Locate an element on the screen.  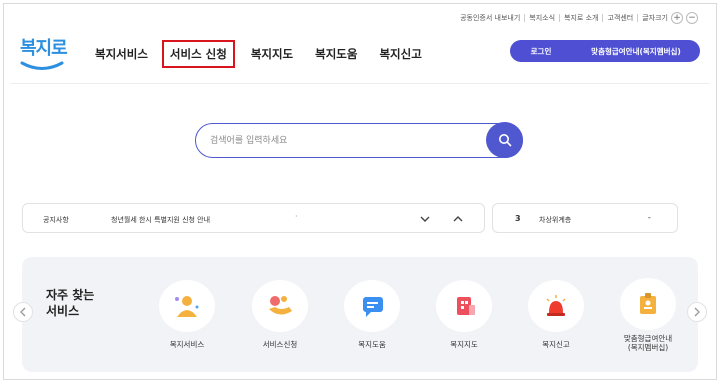
service-item-help: 복지도움 is located at coordinates (372, 314).